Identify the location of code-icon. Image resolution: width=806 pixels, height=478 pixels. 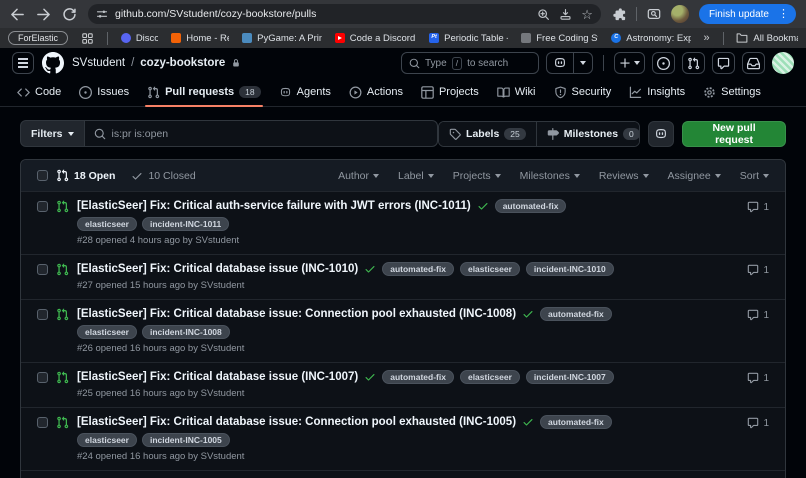
(23, 92).